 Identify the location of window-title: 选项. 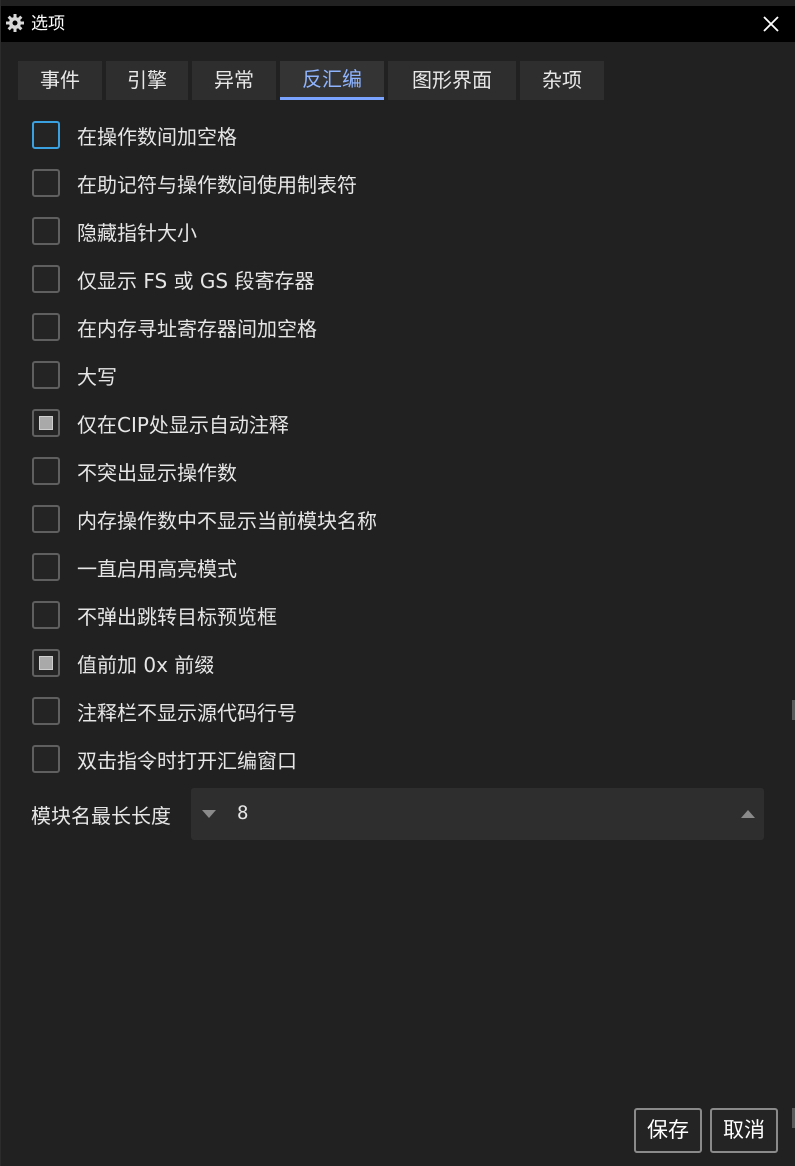
(48, 24).